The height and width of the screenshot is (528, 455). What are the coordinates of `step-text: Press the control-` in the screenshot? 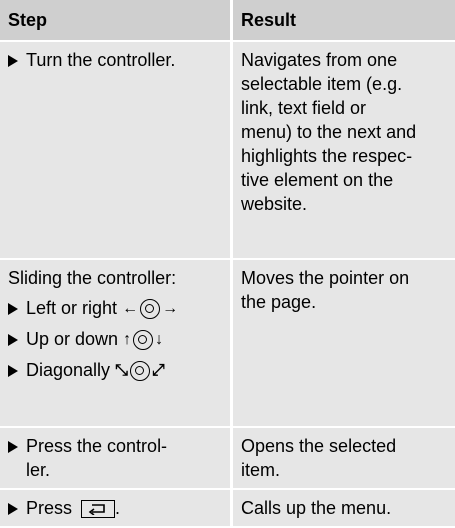 It's located at (97, 446).